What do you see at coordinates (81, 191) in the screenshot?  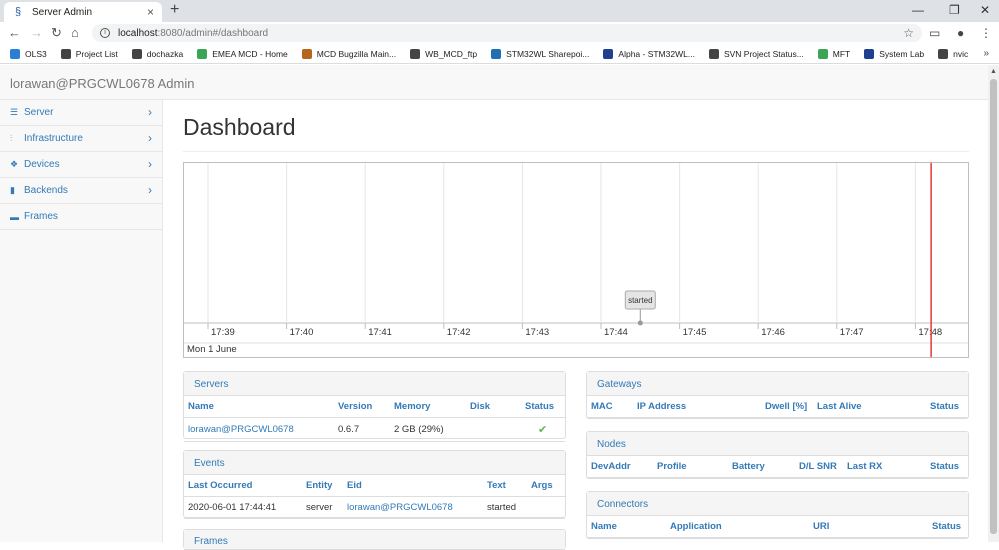 I see `sidebar-item-backends: ▮ Backends ›` at bounding box center [81, 191].